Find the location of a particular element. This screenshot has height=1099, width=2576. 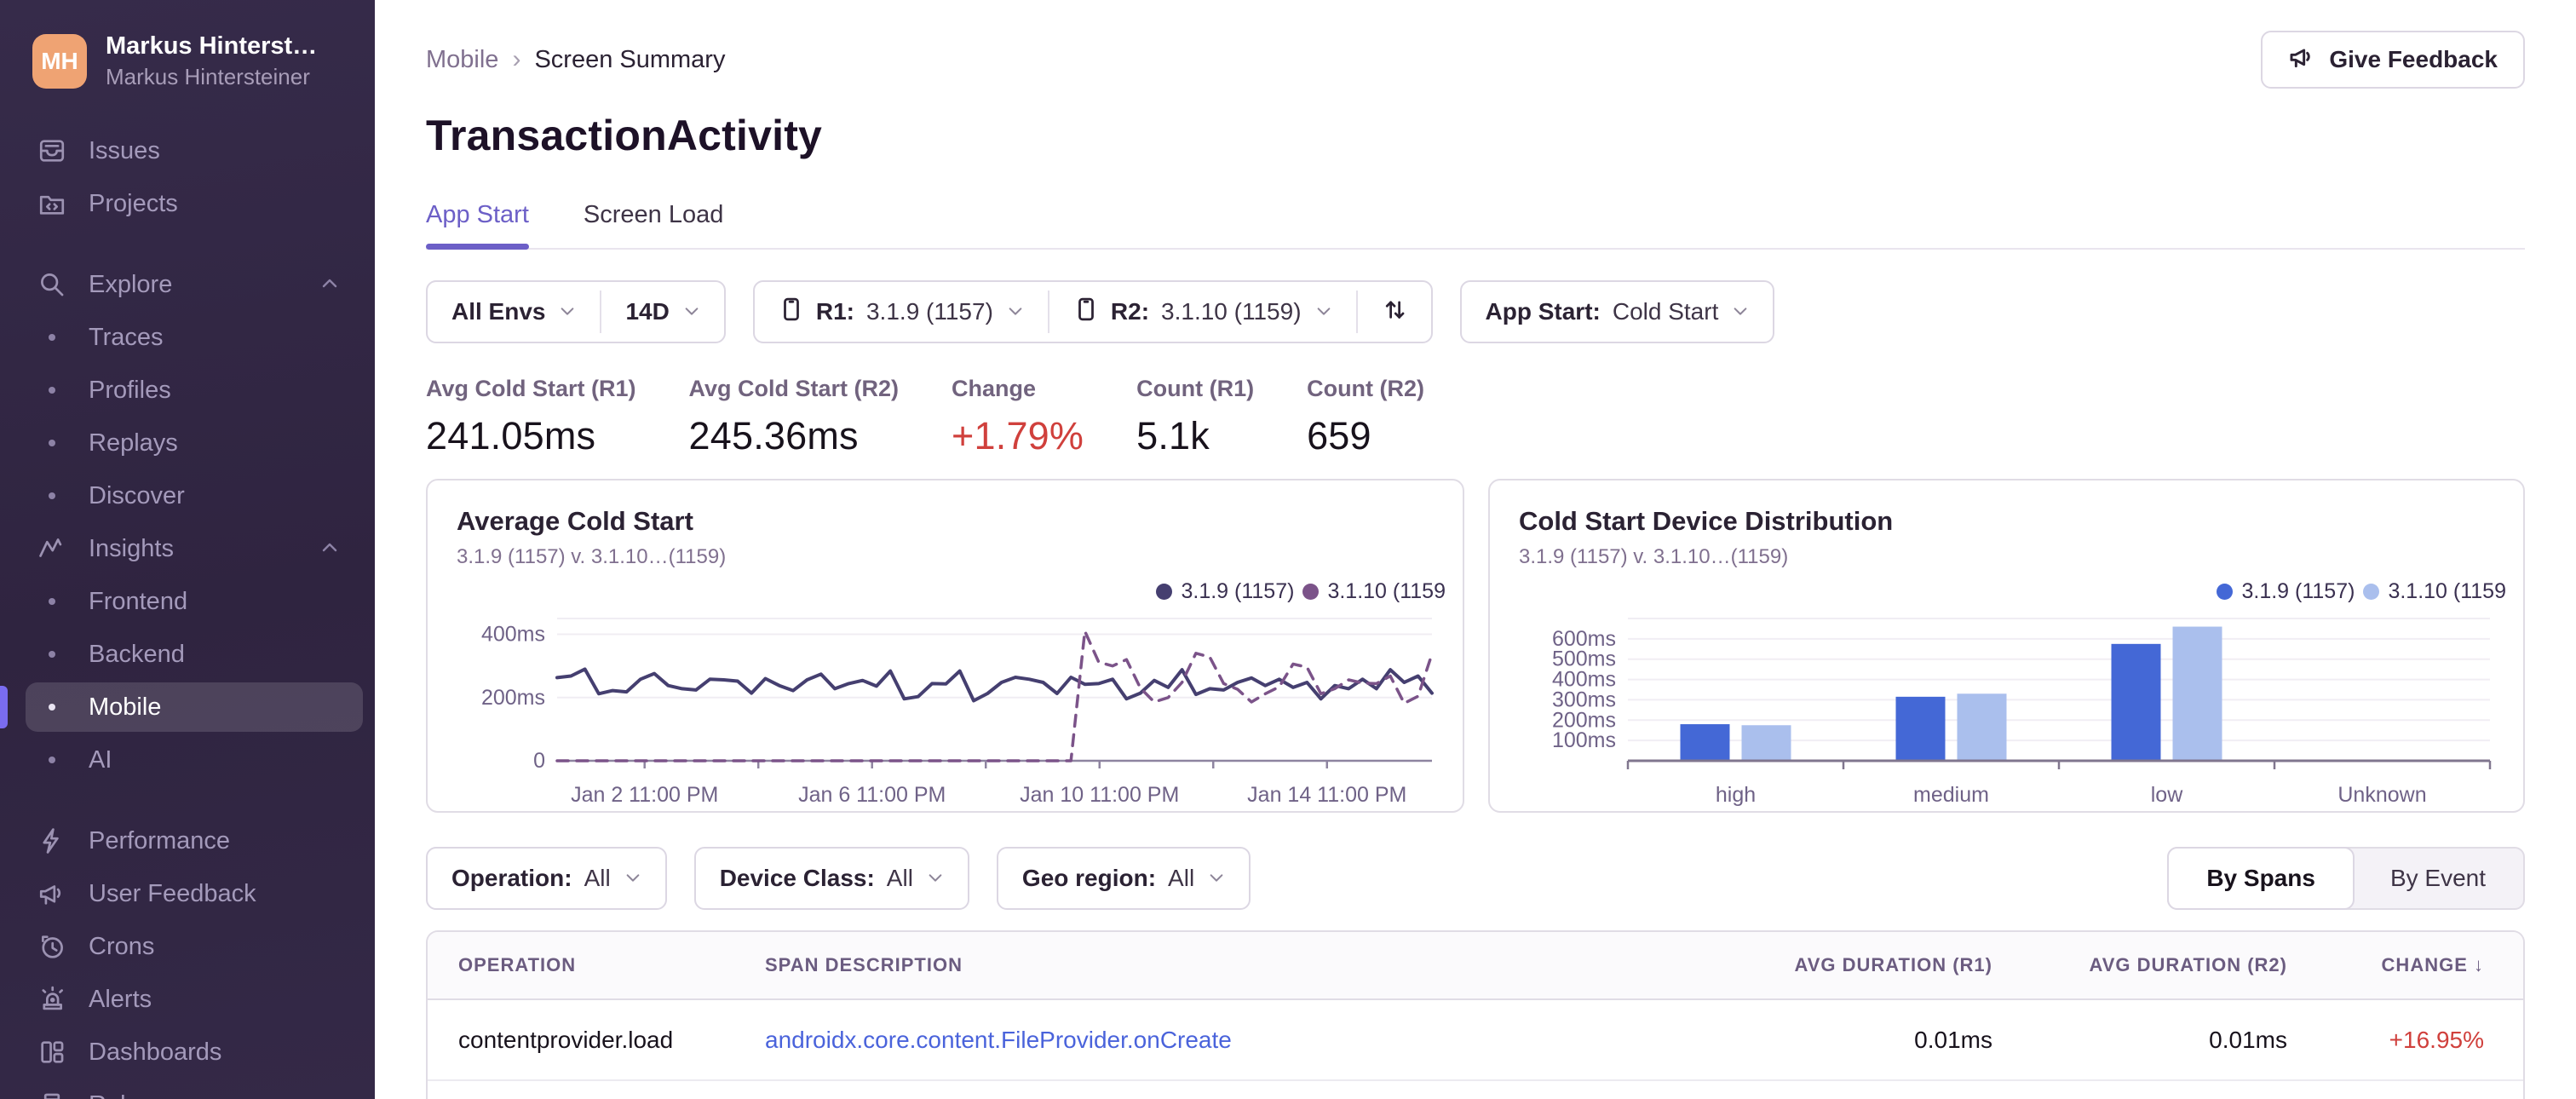

sidebar-item-profiles: Profiles is located at coordinates (188, 390).